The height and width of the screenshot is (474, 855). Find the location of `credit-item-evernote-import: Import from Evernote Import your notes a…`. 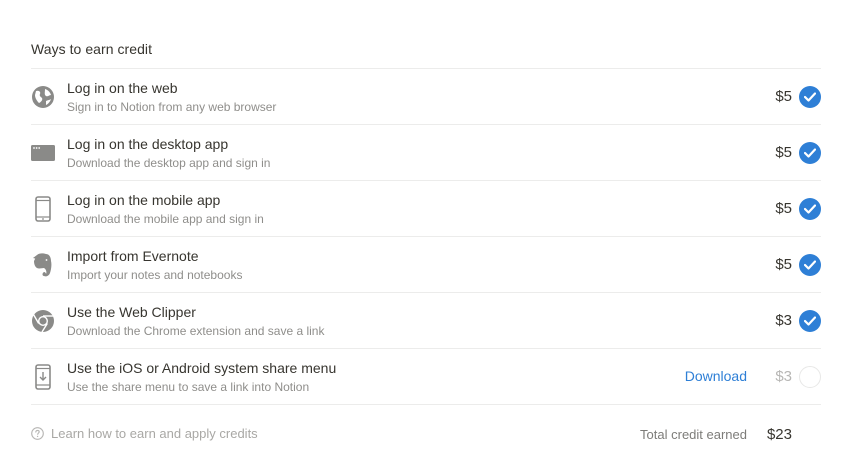

credit-item-evernote-import: Import from Evernote Import your notes a… is located at coordinates (426, 265).